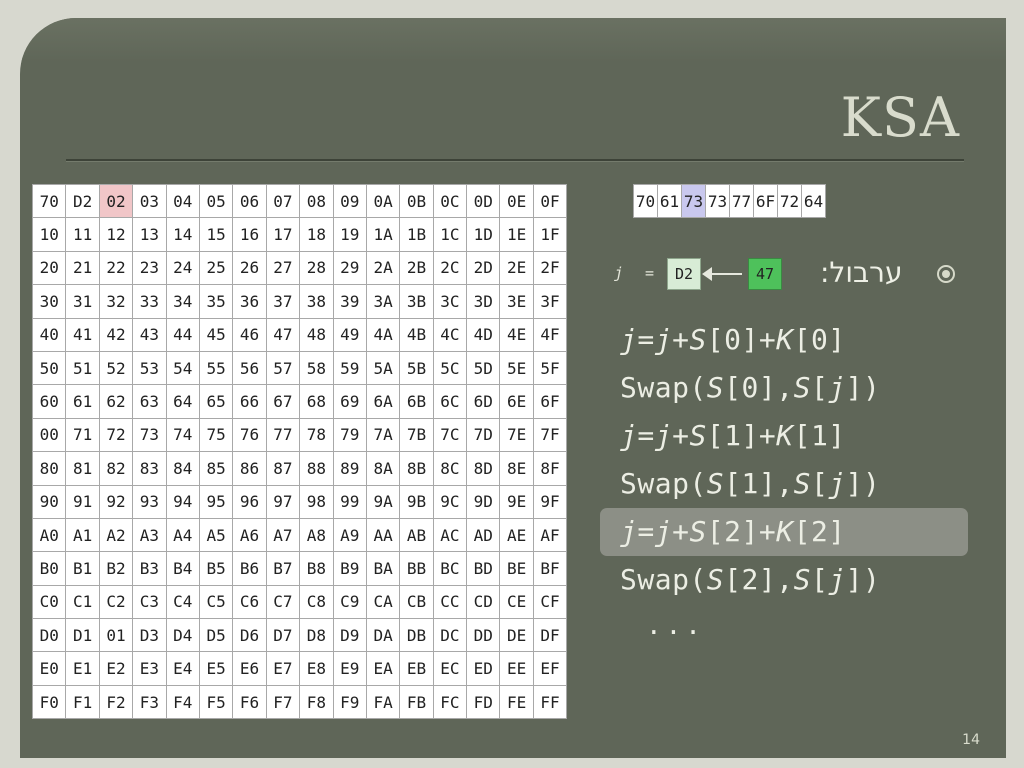 The image size is (1024, 768). I want to click on code-token: +, so click(681, 339).